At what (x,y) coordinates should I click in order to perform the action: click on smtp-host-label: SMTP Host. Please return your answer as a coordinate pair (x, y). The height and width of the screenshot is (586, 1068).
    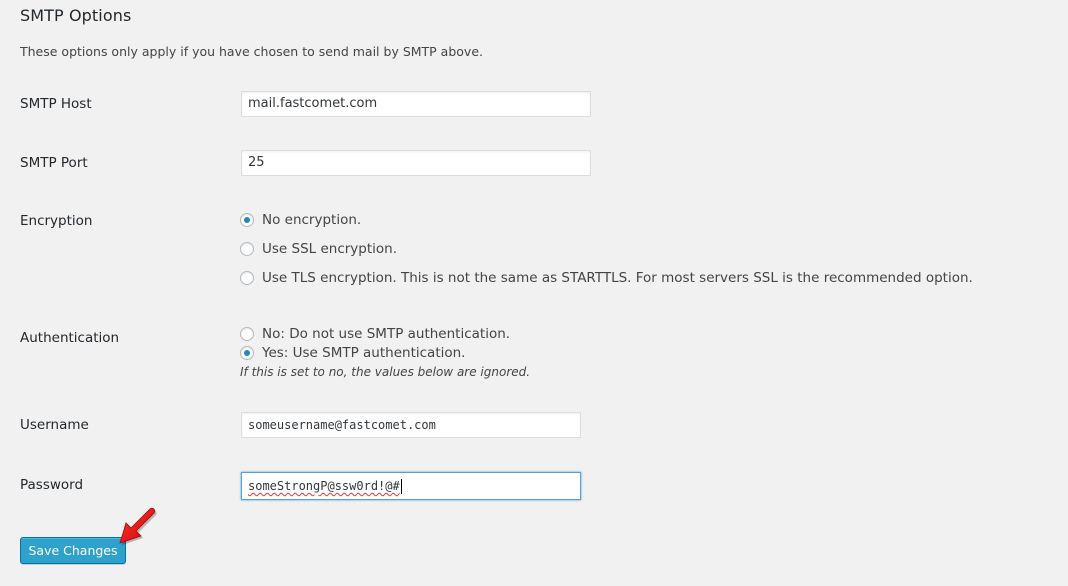
    Looking at the image, I should click on (56, 104).